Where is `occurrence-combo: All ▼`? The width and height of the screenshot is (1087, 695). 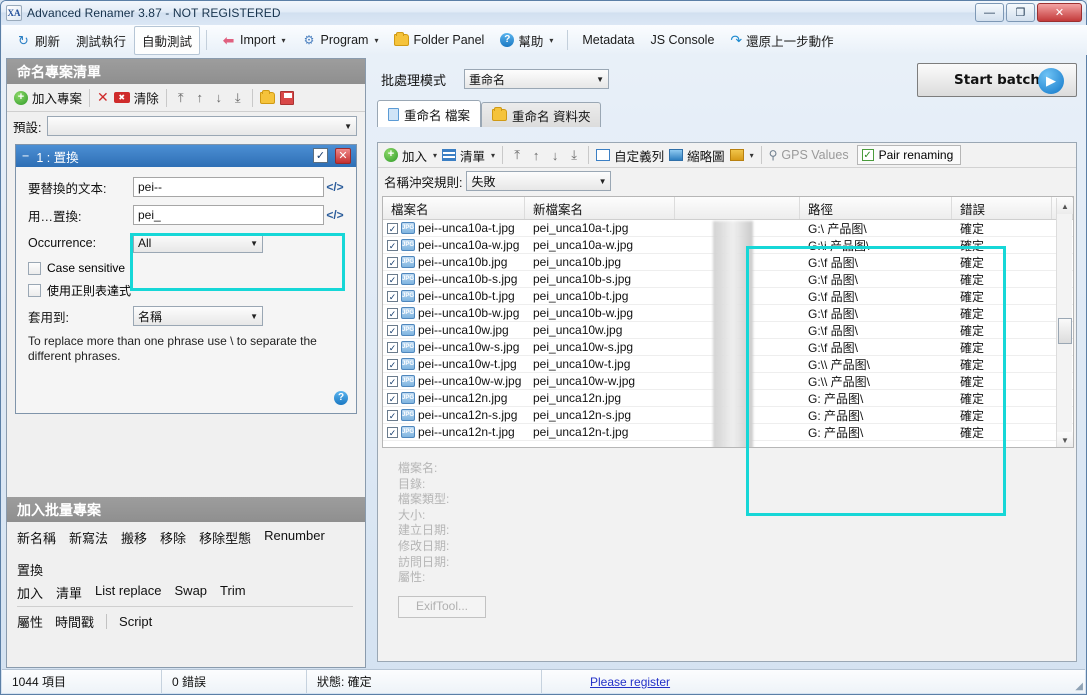 occurrence-combo: All ▼ is located at coordinates (198, 243).